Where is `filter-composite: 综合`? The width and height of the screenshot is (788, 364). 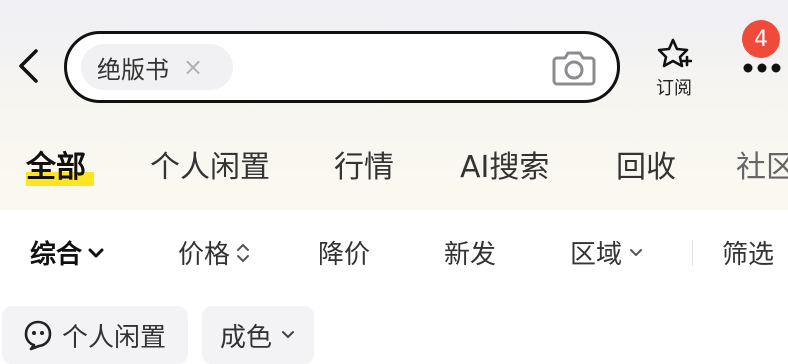
filter-composite: 综合 is located at coordinates (67, 252).